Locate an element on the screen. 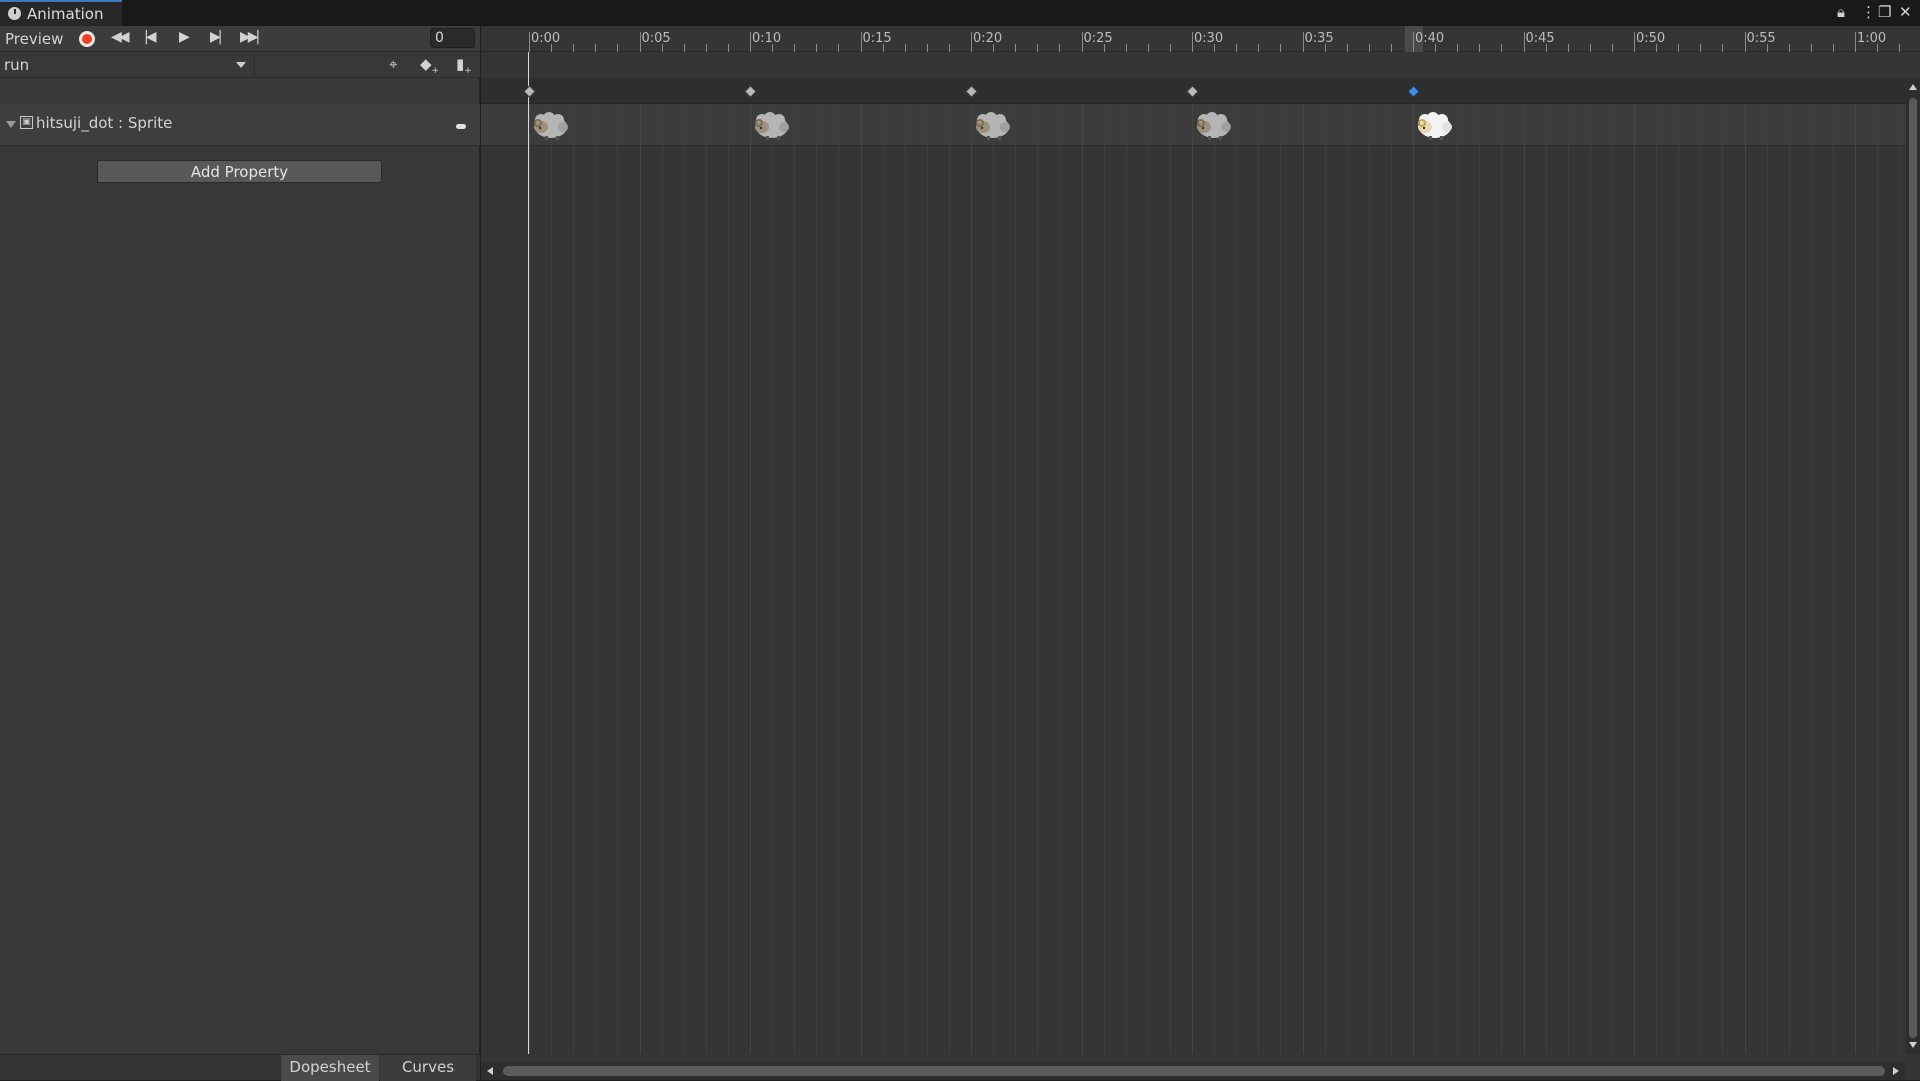  add-keyframe-icon: ◆+ is located at coordinates (429, 65).